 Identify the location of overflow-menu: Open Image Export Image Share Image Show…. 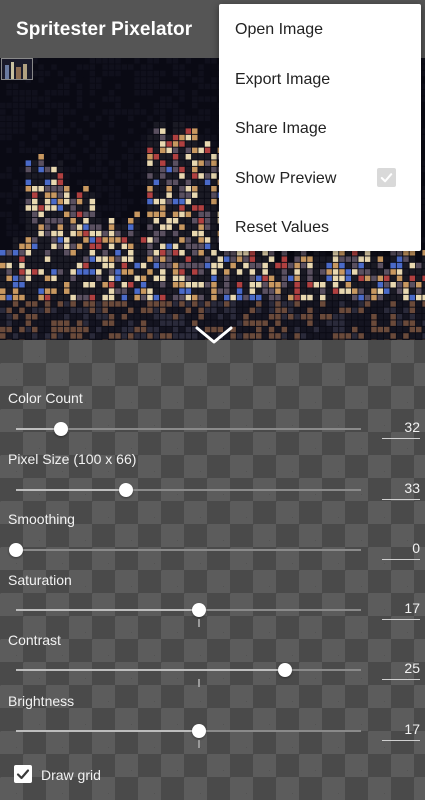
(320, 127).